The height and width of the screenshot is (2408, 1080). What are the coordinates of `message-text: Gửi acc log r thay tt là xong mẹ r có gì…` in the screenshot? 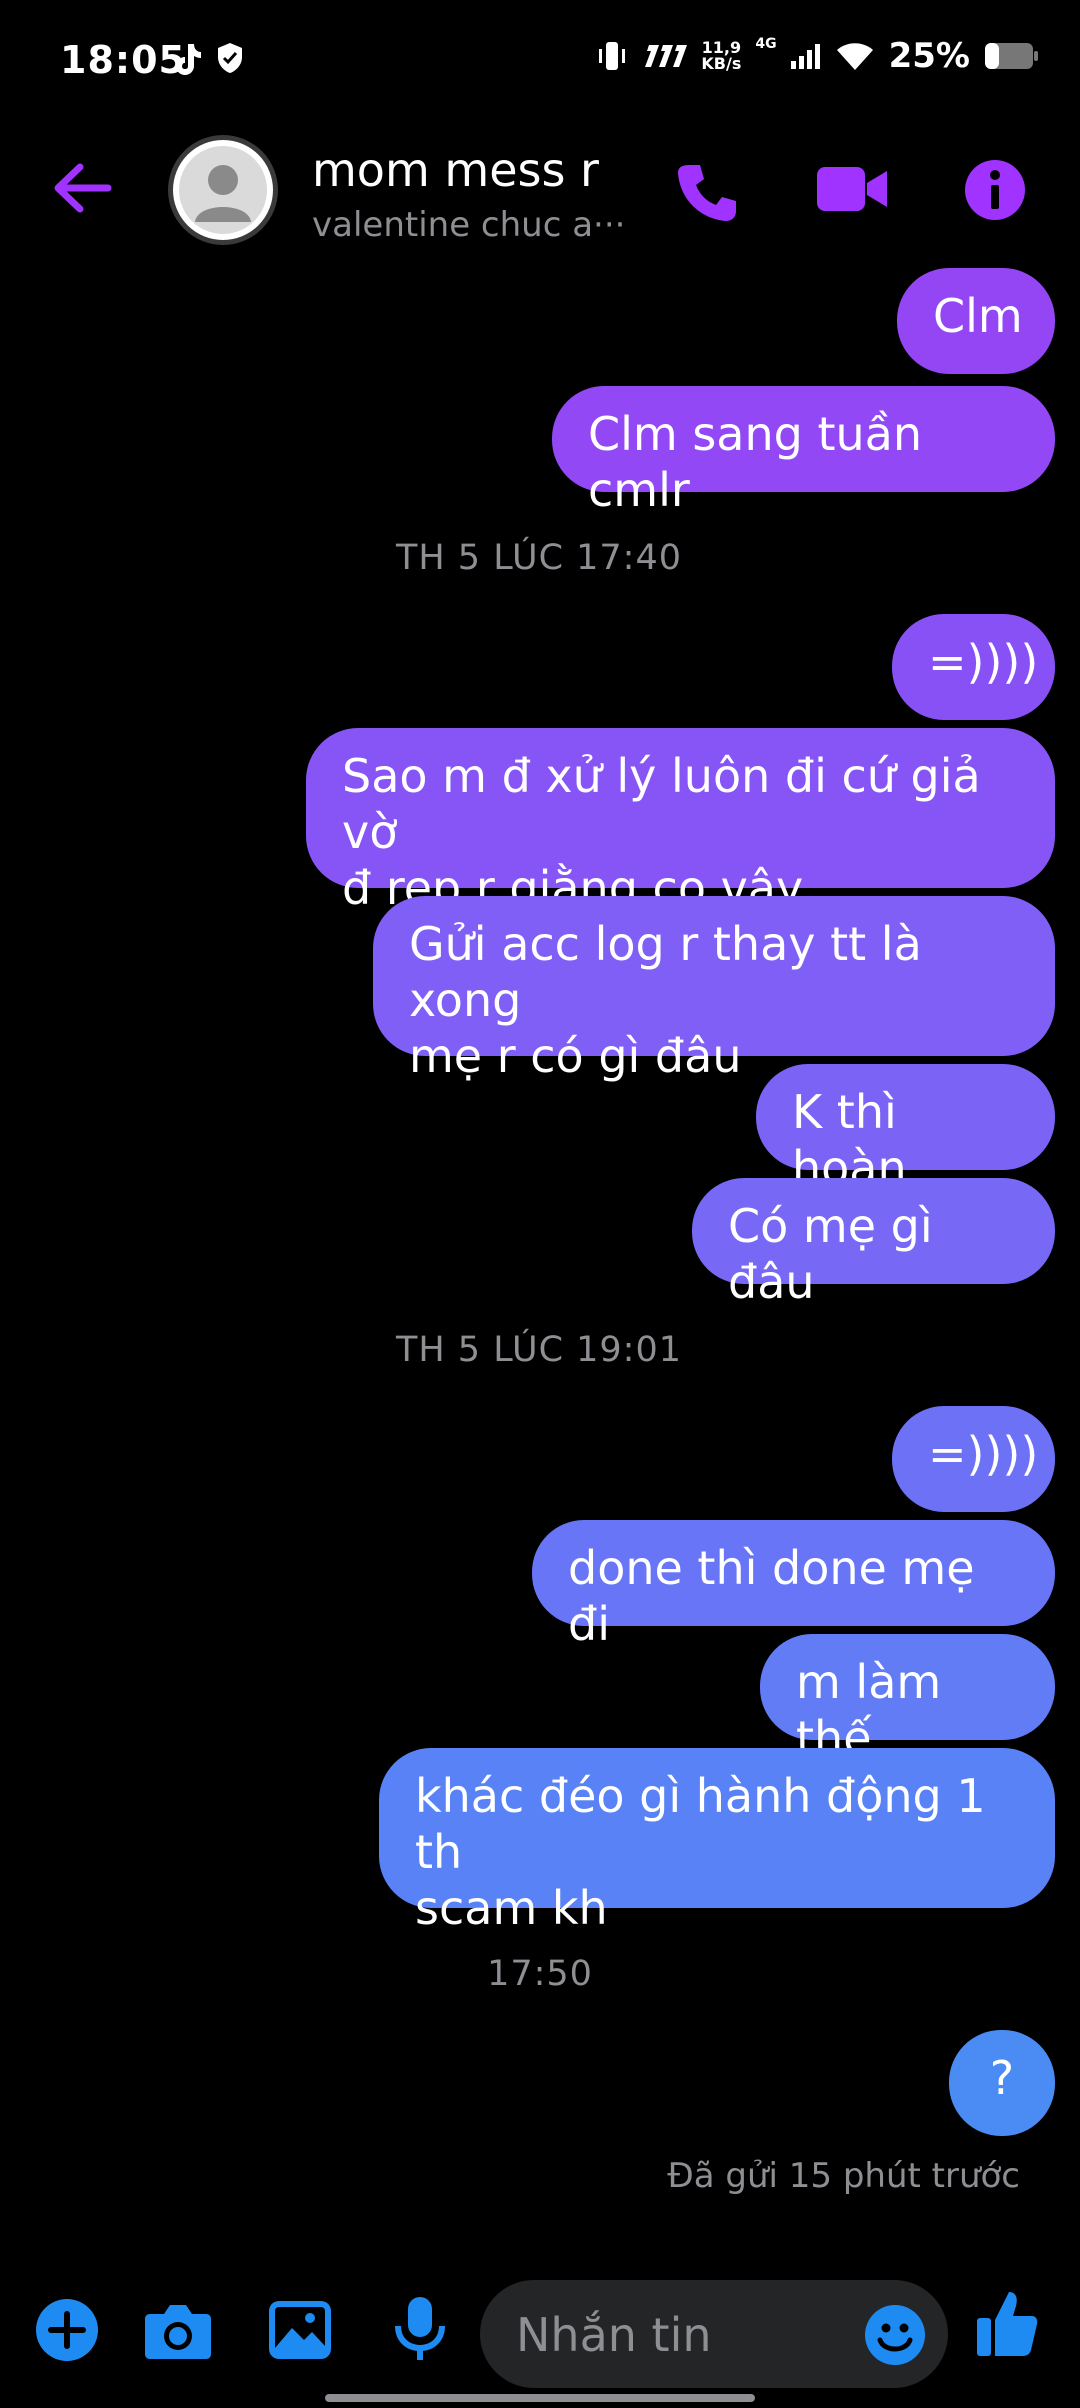 It's located at (665, 1000).